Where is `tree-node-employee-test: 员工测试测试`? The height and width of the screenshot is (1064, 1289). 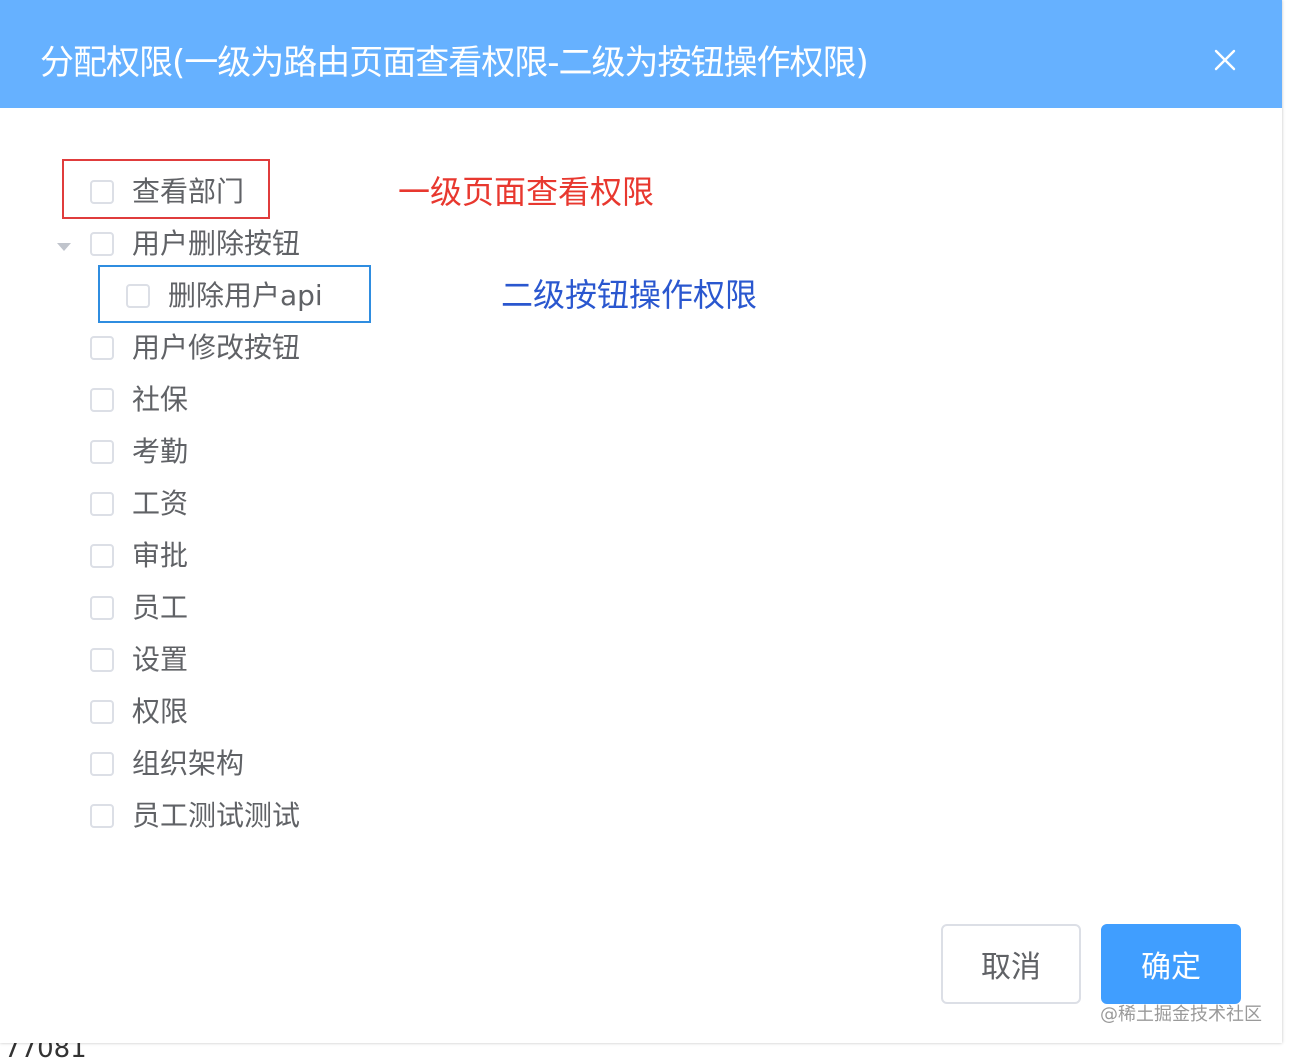
tree-node-employee-test: 员工测试测试 is located at coordinates (195, 816).